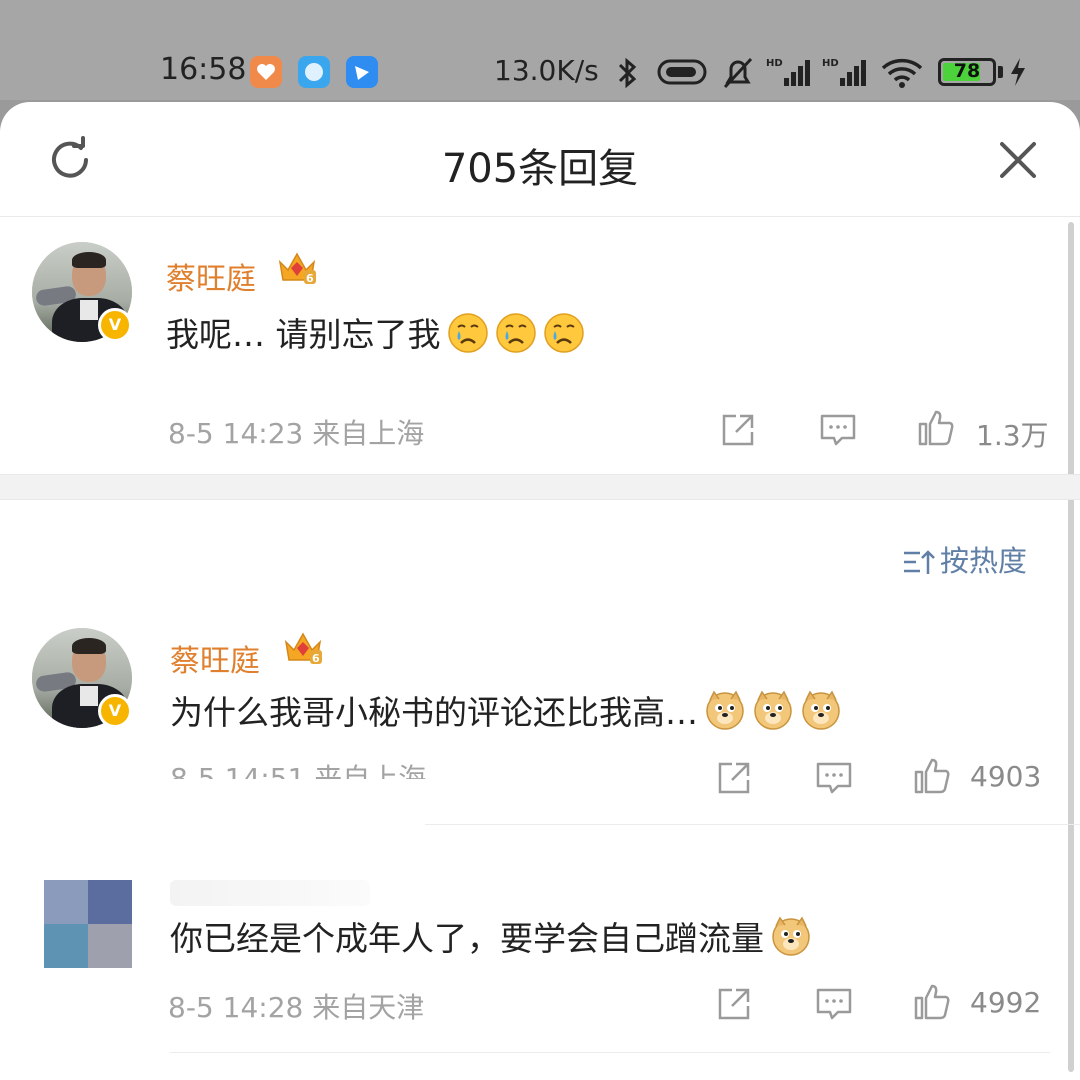 The image size is (1080, 1080). I want to click on status-time: 16:58, so click(203, 69).